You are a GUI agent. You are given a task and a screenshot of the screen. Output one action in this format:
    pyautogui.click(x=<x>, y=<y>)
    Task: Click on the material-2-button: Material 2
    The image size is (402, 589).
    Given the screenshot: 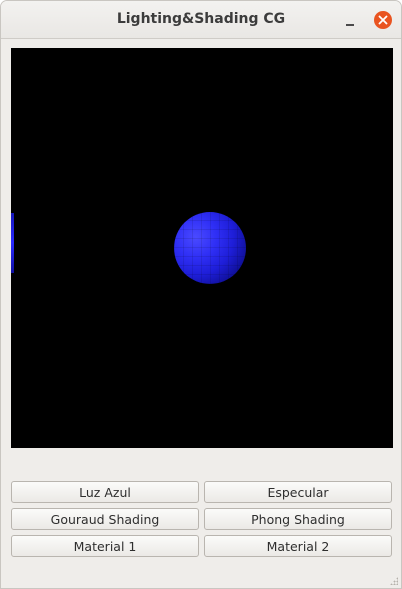 What is the action you would take?
    pyautogui.click(x=298, y=546)
    